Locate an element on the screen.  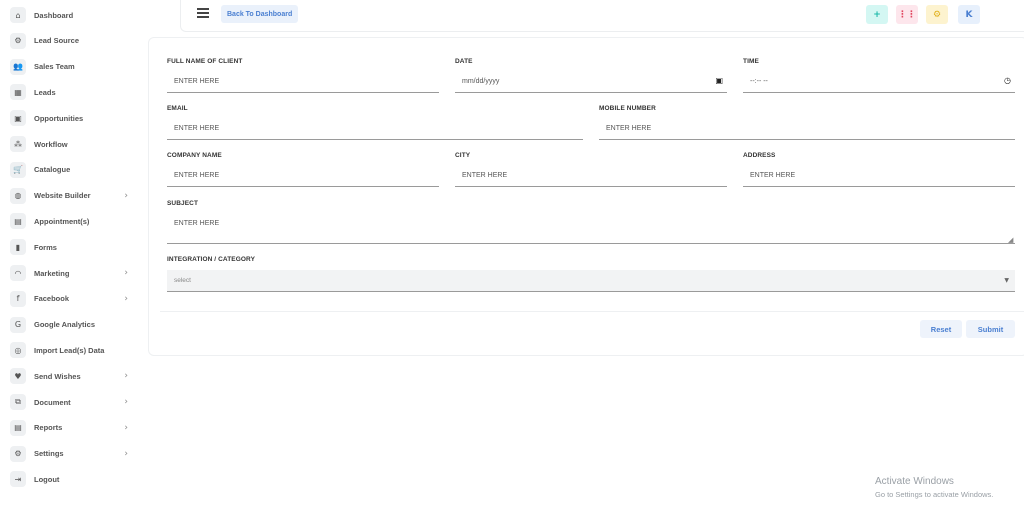
city-label: CITY is located at coordinates (463, 155).